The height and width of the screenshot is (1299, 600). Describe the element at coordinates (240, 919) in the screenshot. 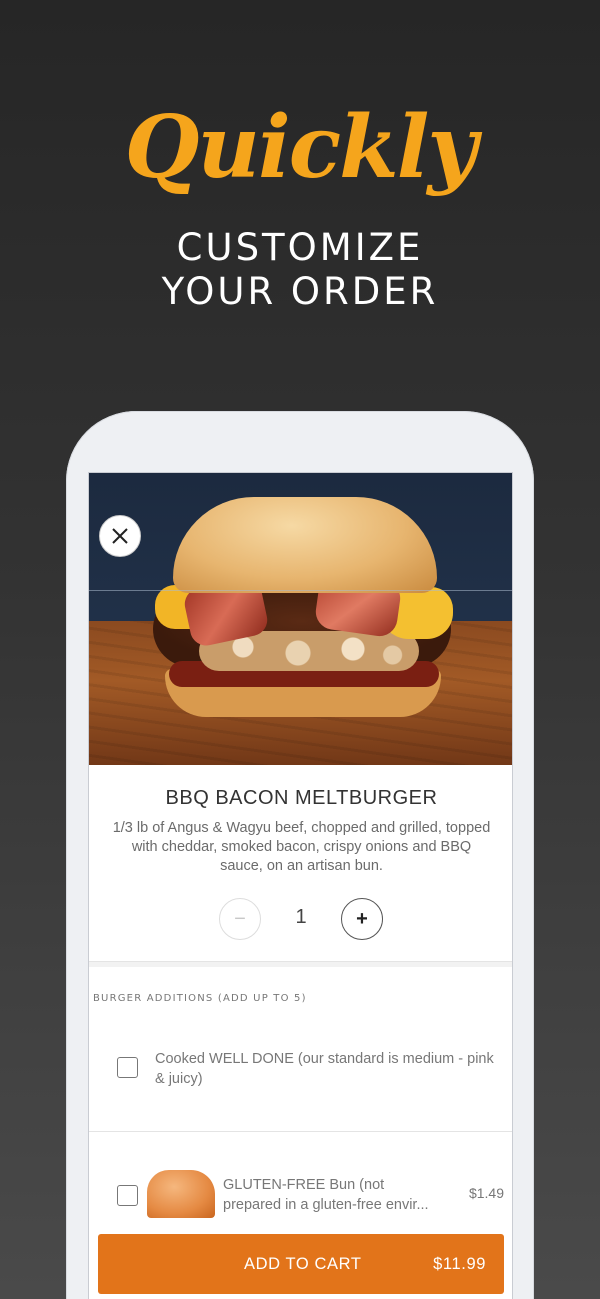

I see `quantity-decrease-button: −` at that location.